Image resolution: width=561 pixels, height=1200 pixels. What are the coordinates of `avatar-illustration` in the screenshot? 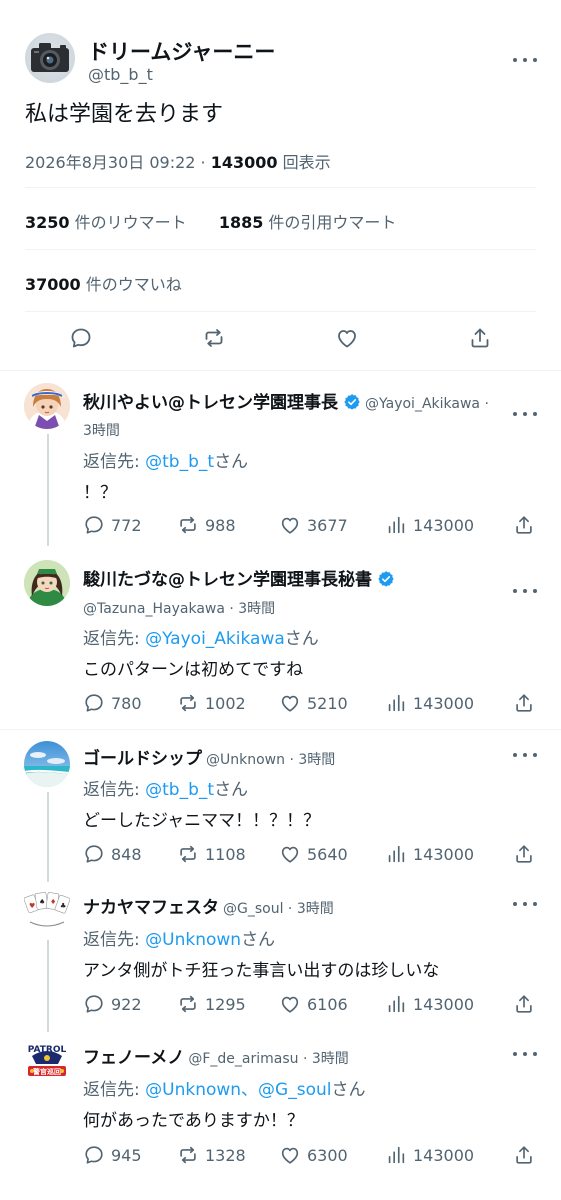 It's located at (47, 406).